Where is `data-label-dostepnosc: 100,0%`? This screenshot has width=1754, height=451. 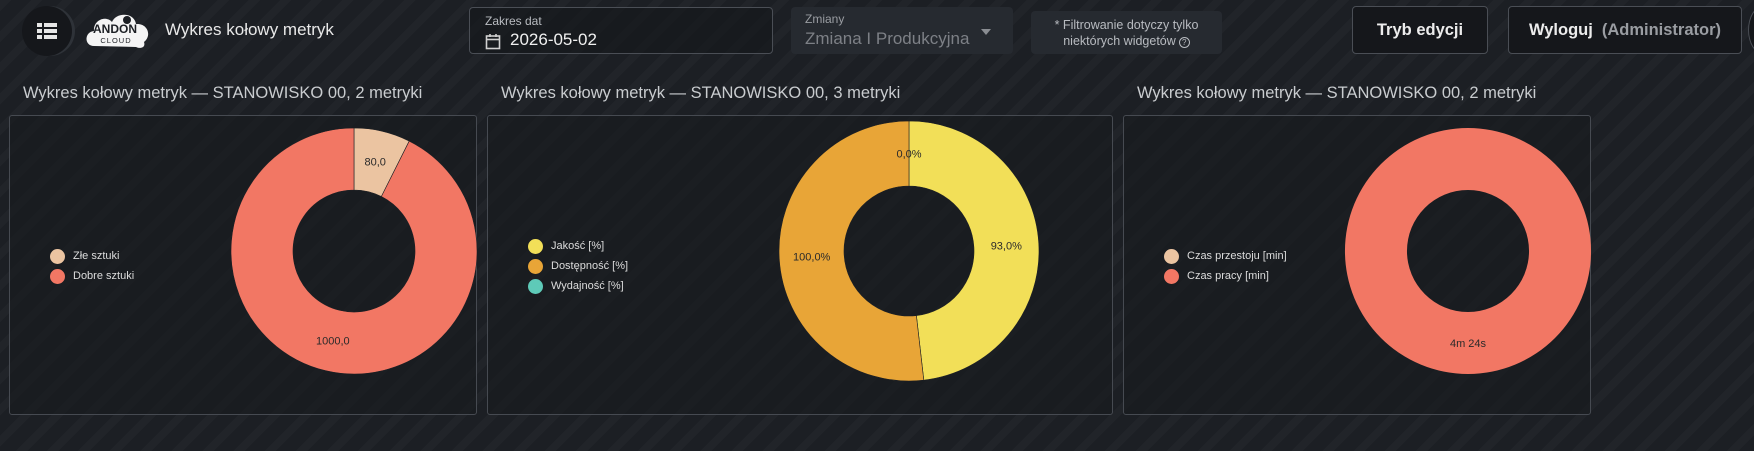
data-label-dostepnosc: 100,0% is located at coordinates (812, 258).